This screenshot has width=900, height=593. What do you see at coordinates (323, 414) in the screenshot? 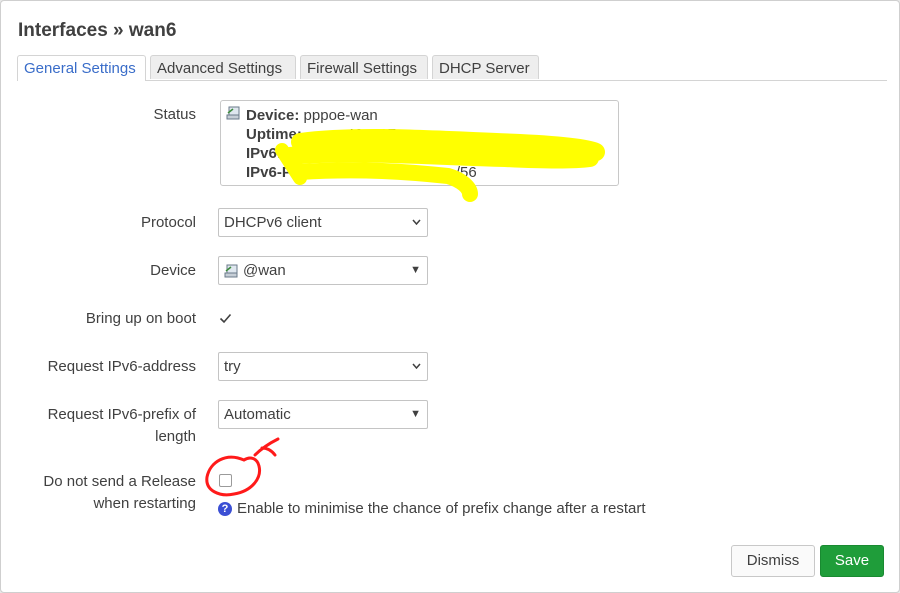
I see `request-ipv6-prefix-dropdown: Automatic ▼` at bounding box center [323, 414].